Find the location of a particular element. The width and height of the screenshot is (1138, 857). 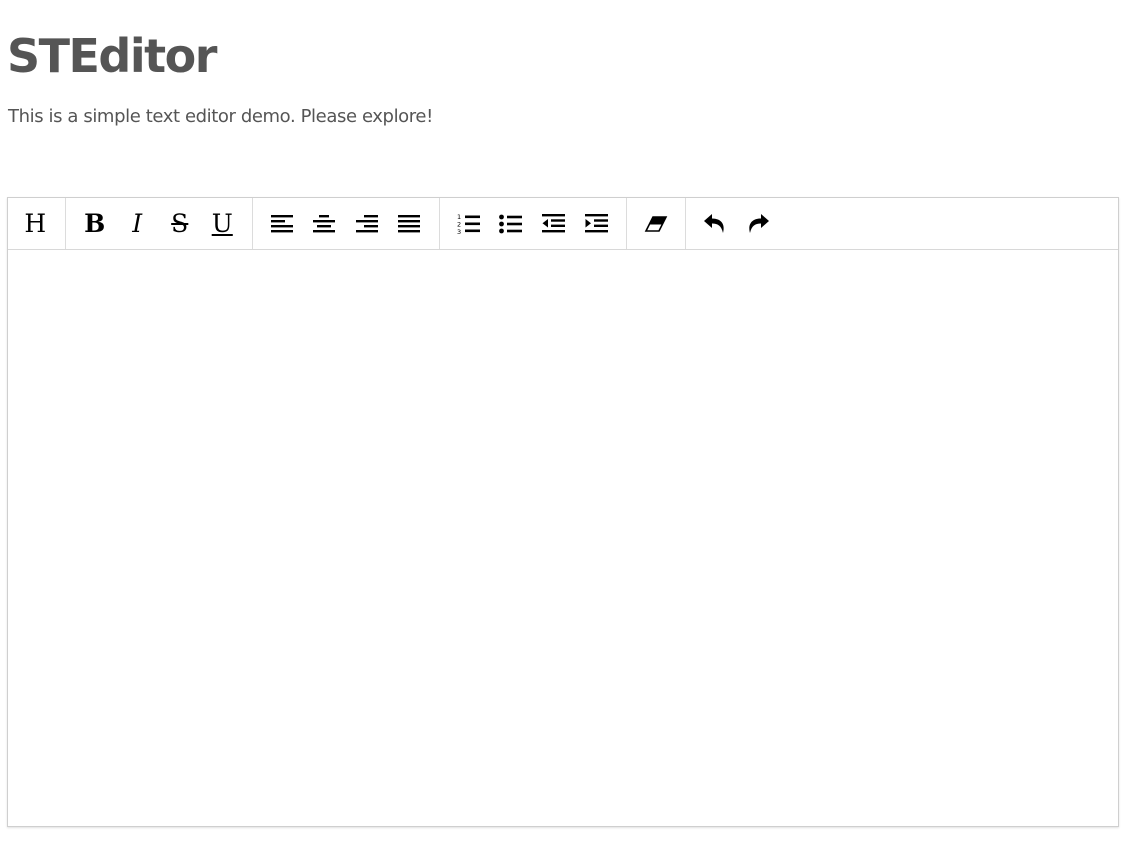

strikethrough-icon: S is located at coordinates (180, 223).